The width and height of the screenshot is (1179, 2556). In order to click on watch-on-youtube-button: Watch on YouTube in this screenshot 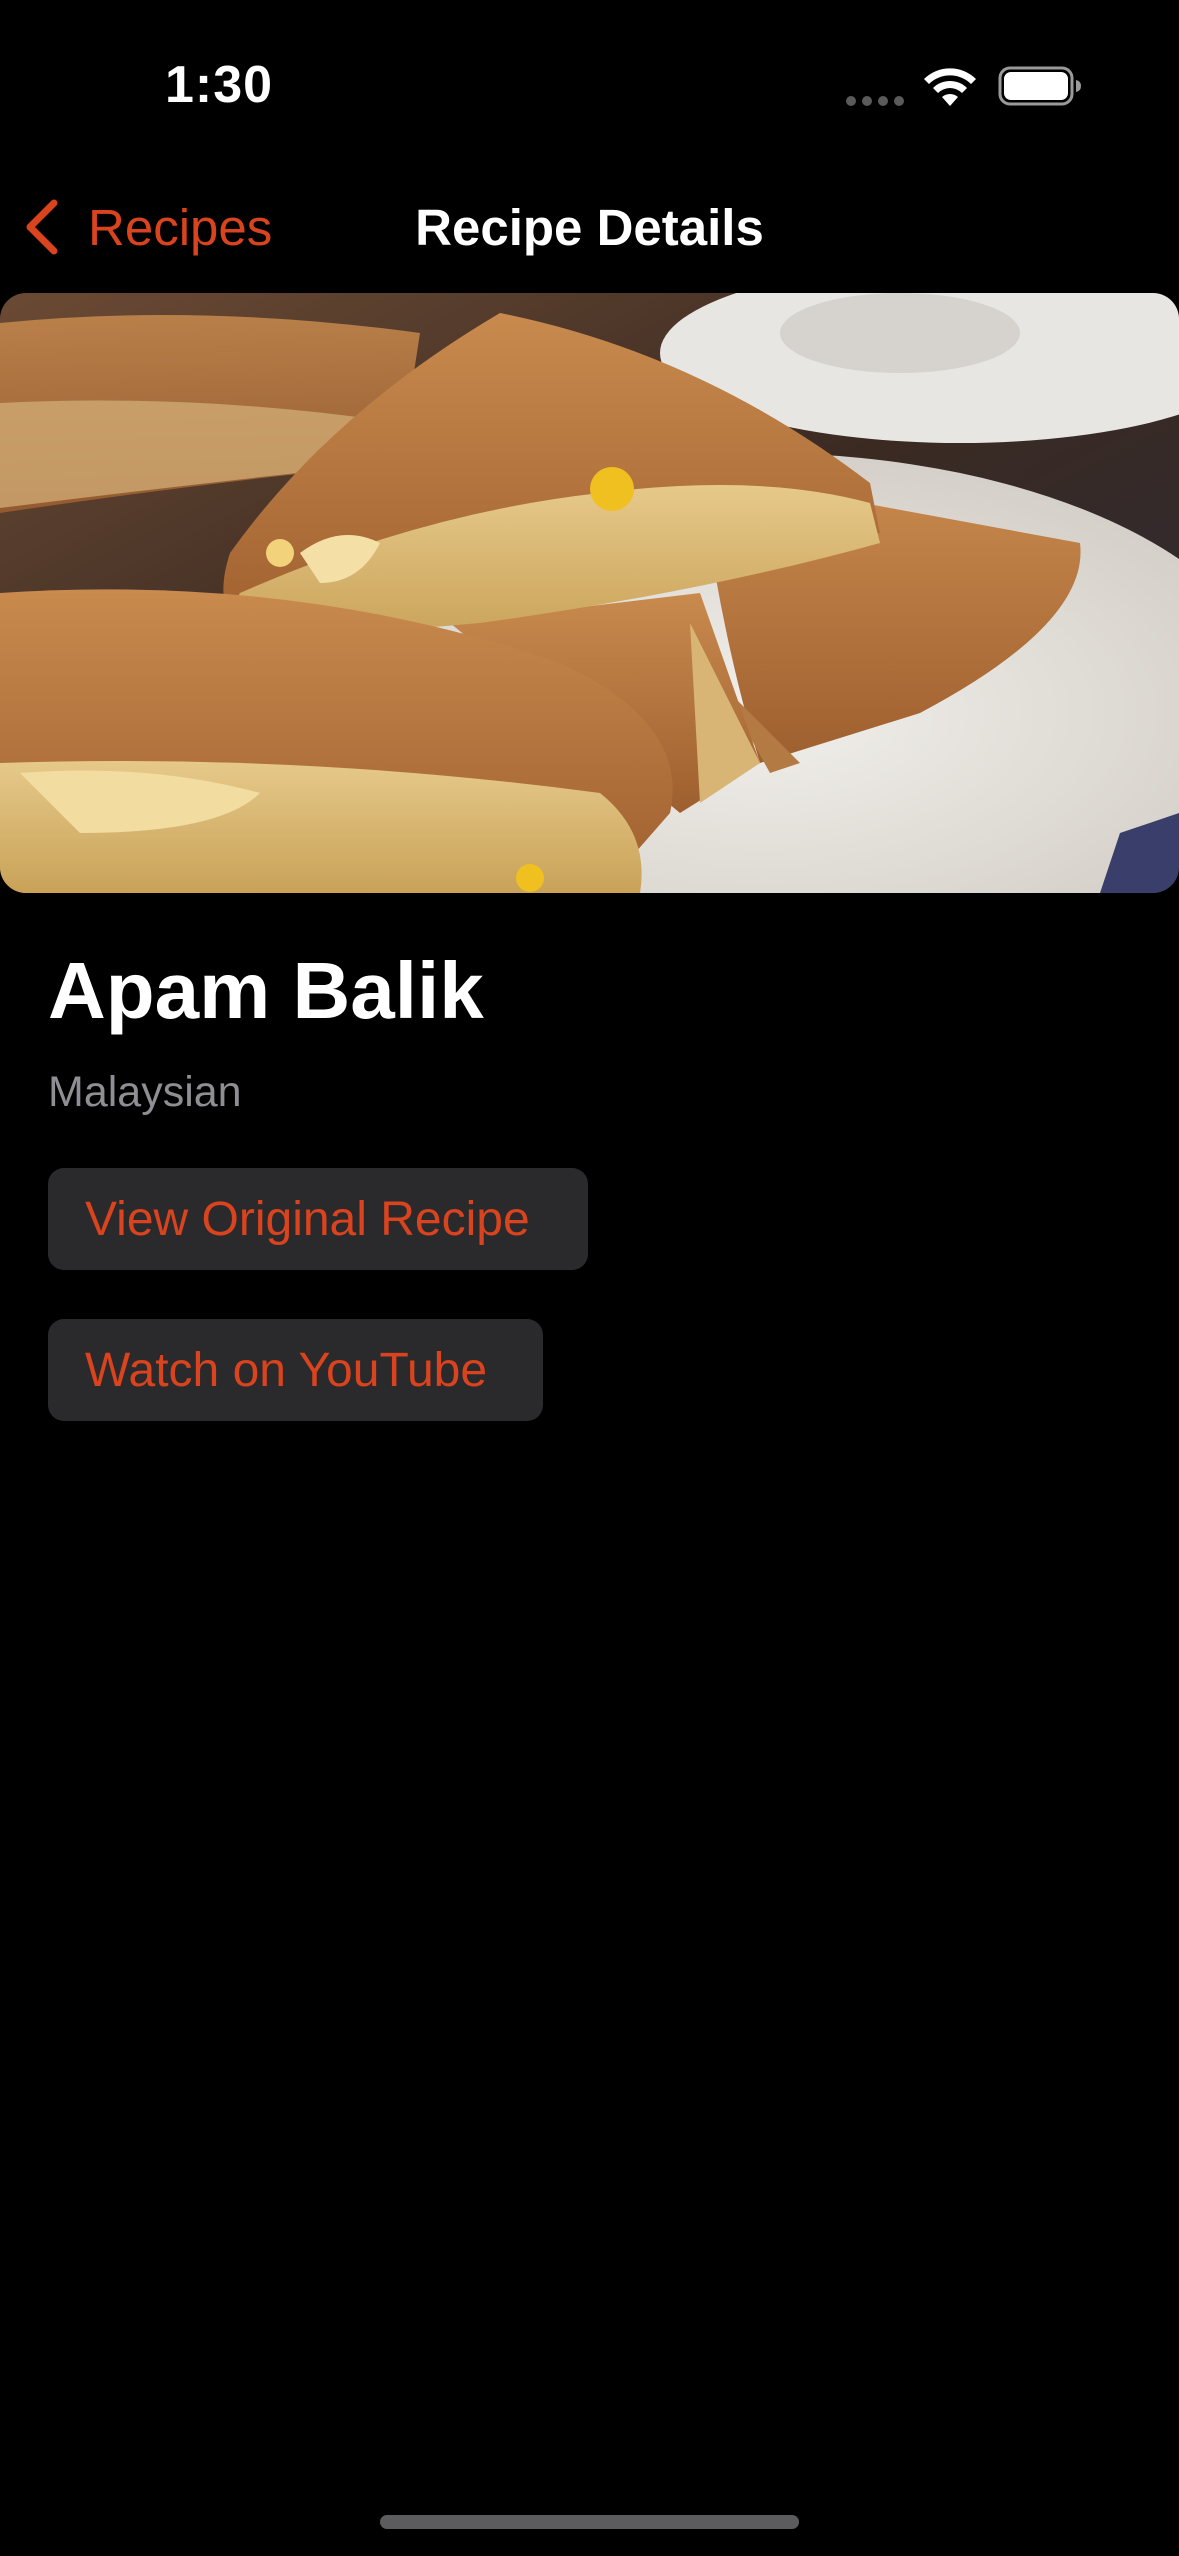, I will do `click(295, 1370)`.